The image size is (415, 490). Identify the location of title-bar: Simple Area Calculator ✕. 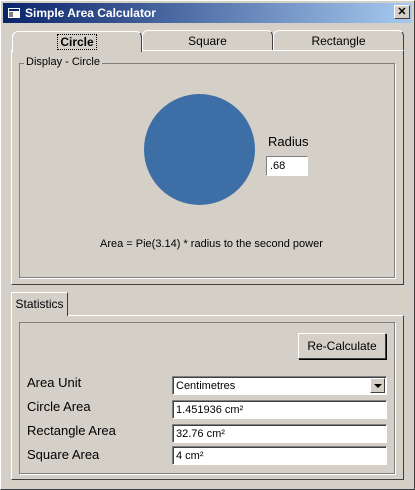
(207, 13).